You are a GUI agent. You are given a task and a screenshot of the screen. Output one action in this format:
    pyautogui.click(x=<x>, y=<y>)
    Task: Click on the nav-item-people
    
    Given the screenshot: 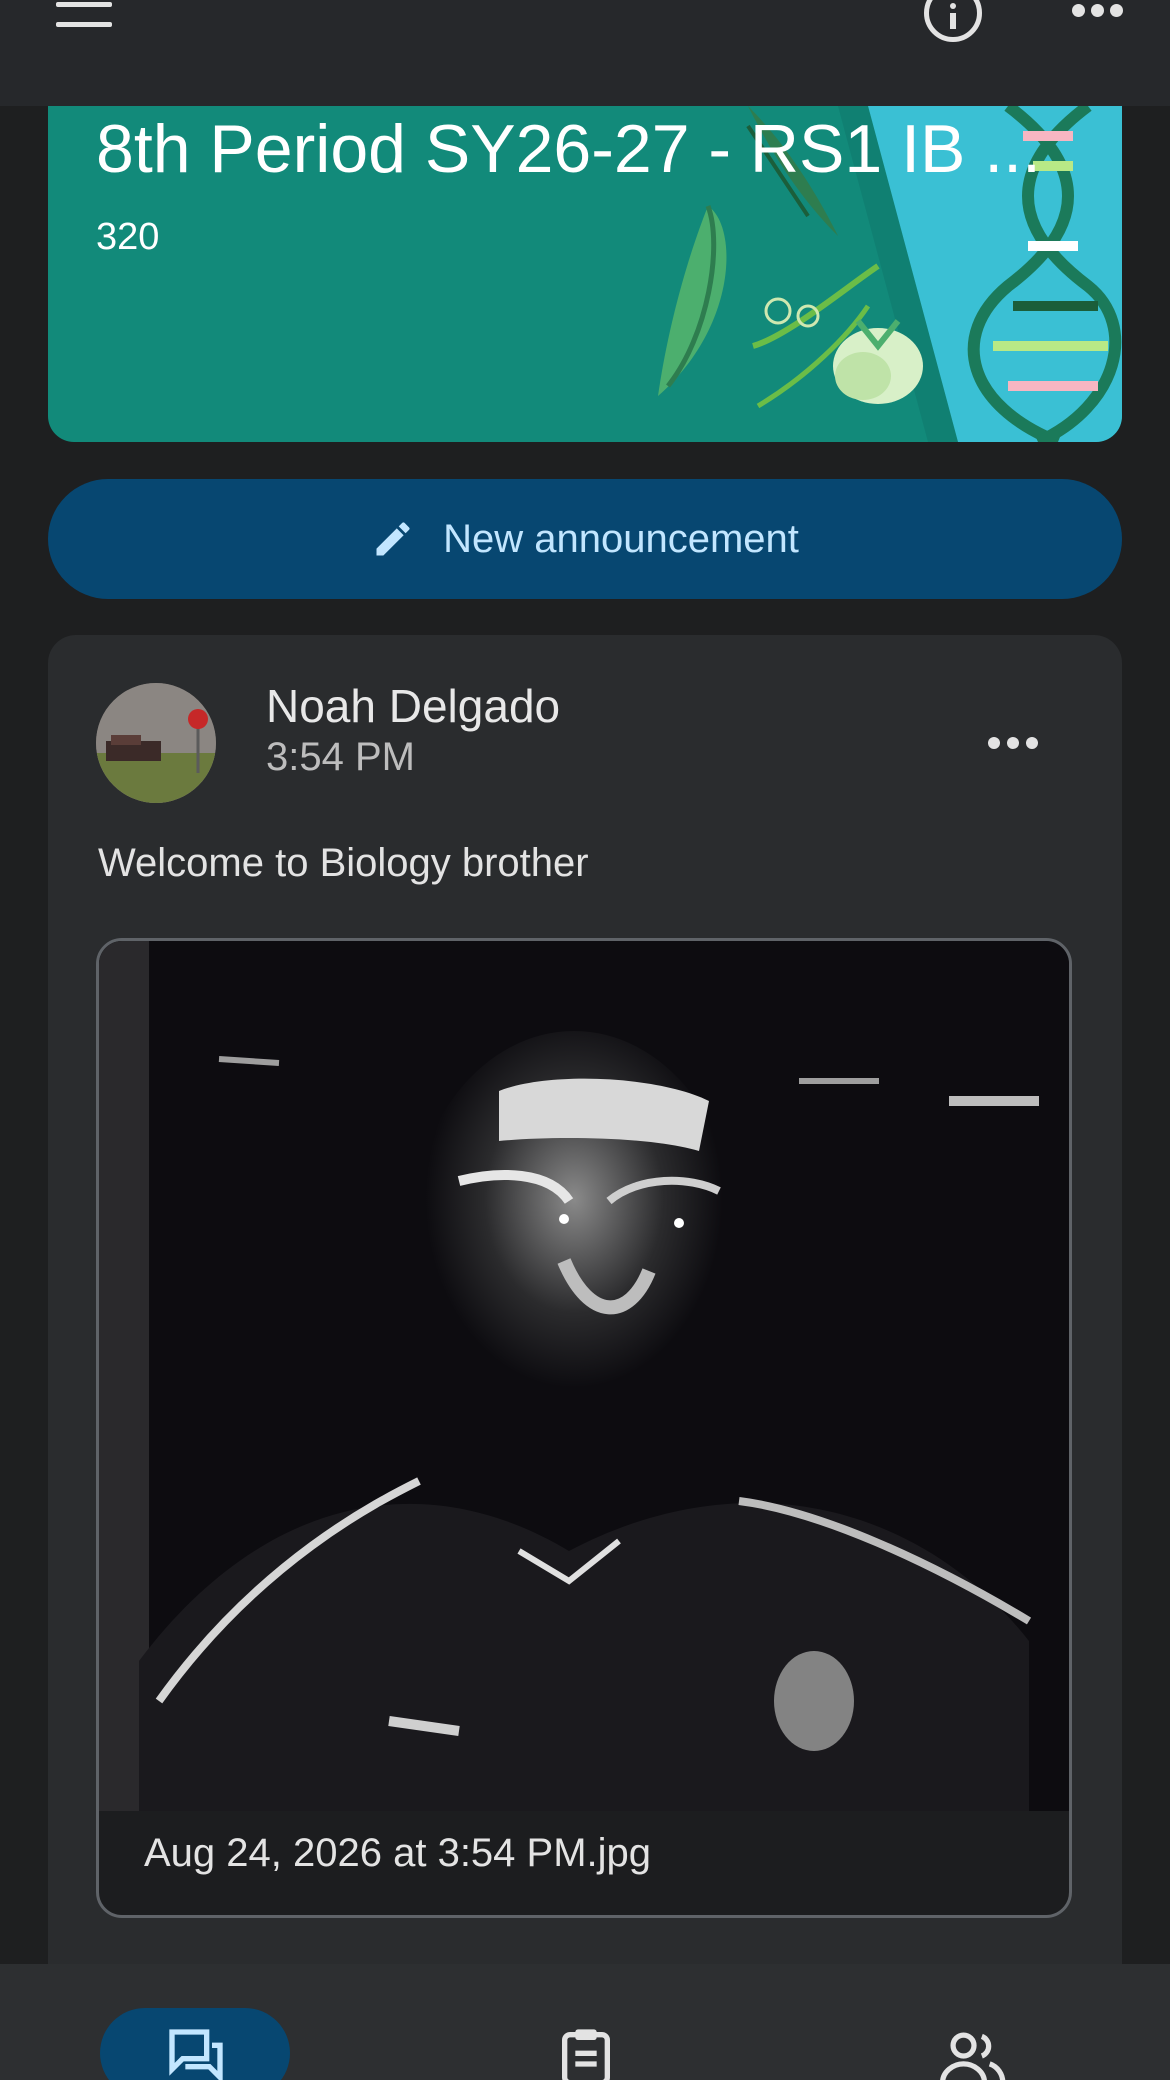 What is the action you would take?
    pyautogui.click(x=974, y=2052)
    